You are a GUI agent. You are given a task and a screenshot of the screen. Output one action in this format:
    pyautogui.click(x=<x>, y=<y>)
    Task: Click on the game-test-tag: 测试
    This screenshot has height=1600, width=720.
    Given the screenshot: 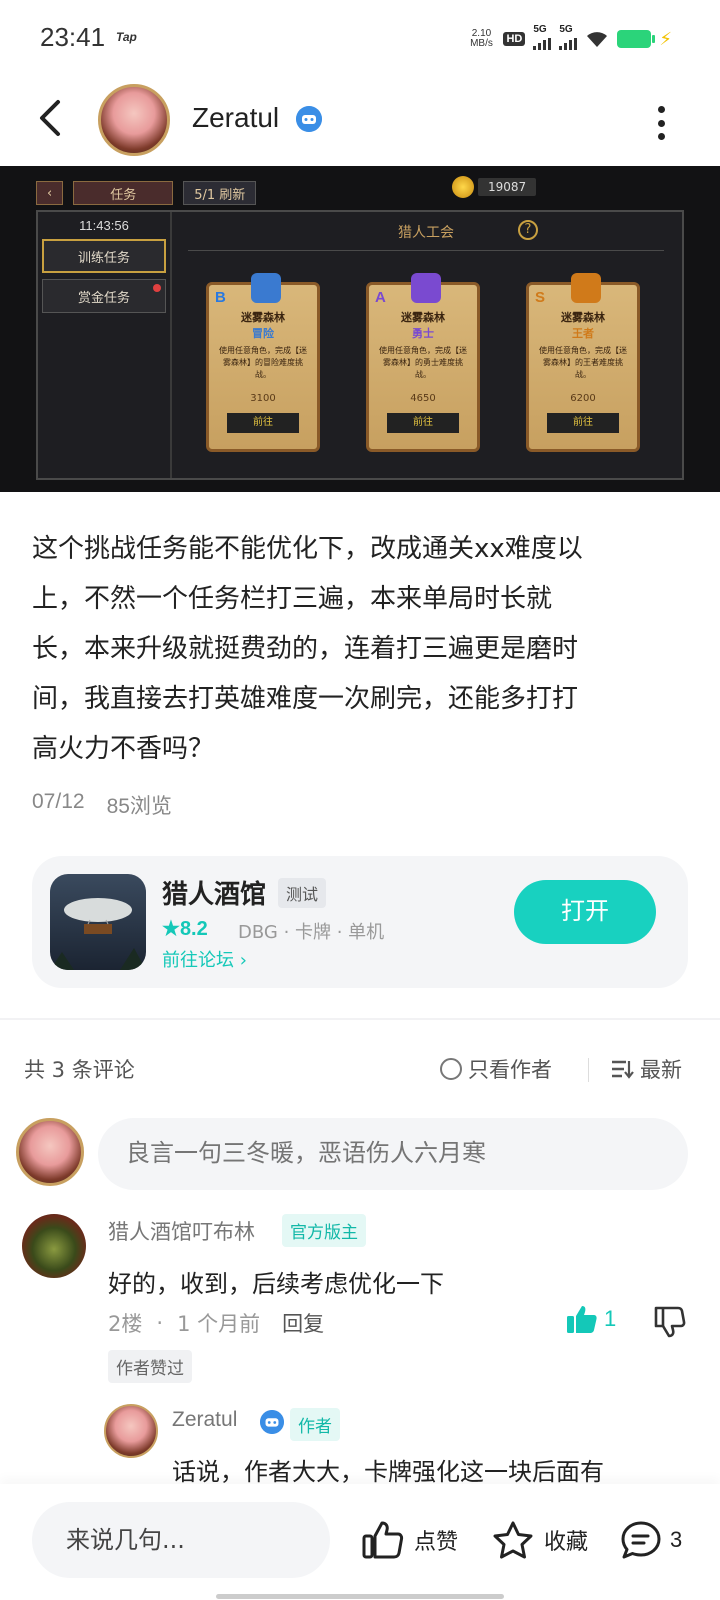 What is the action you would take?
    pyautogui.click(x=302, y=893)
    